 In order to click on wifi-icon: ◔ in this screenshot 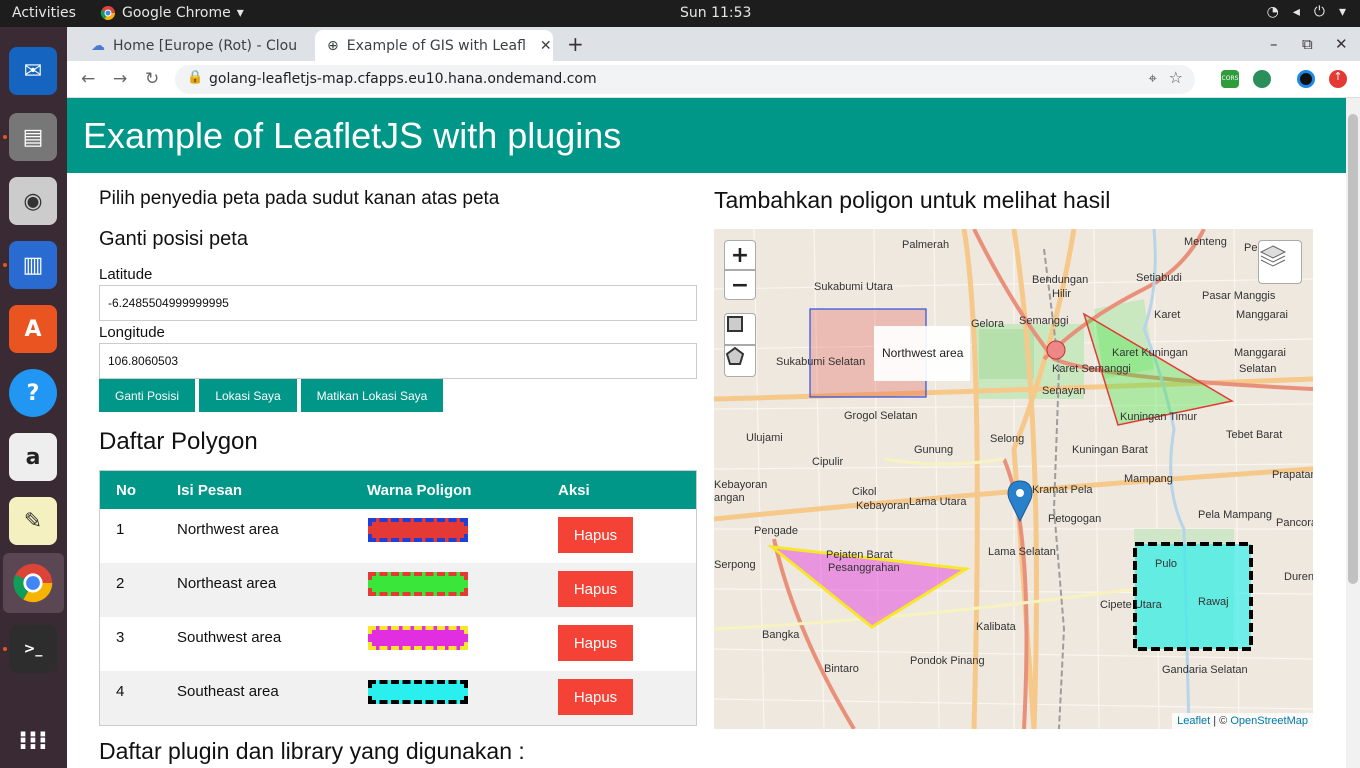, I will do `click(1272, 12)`.